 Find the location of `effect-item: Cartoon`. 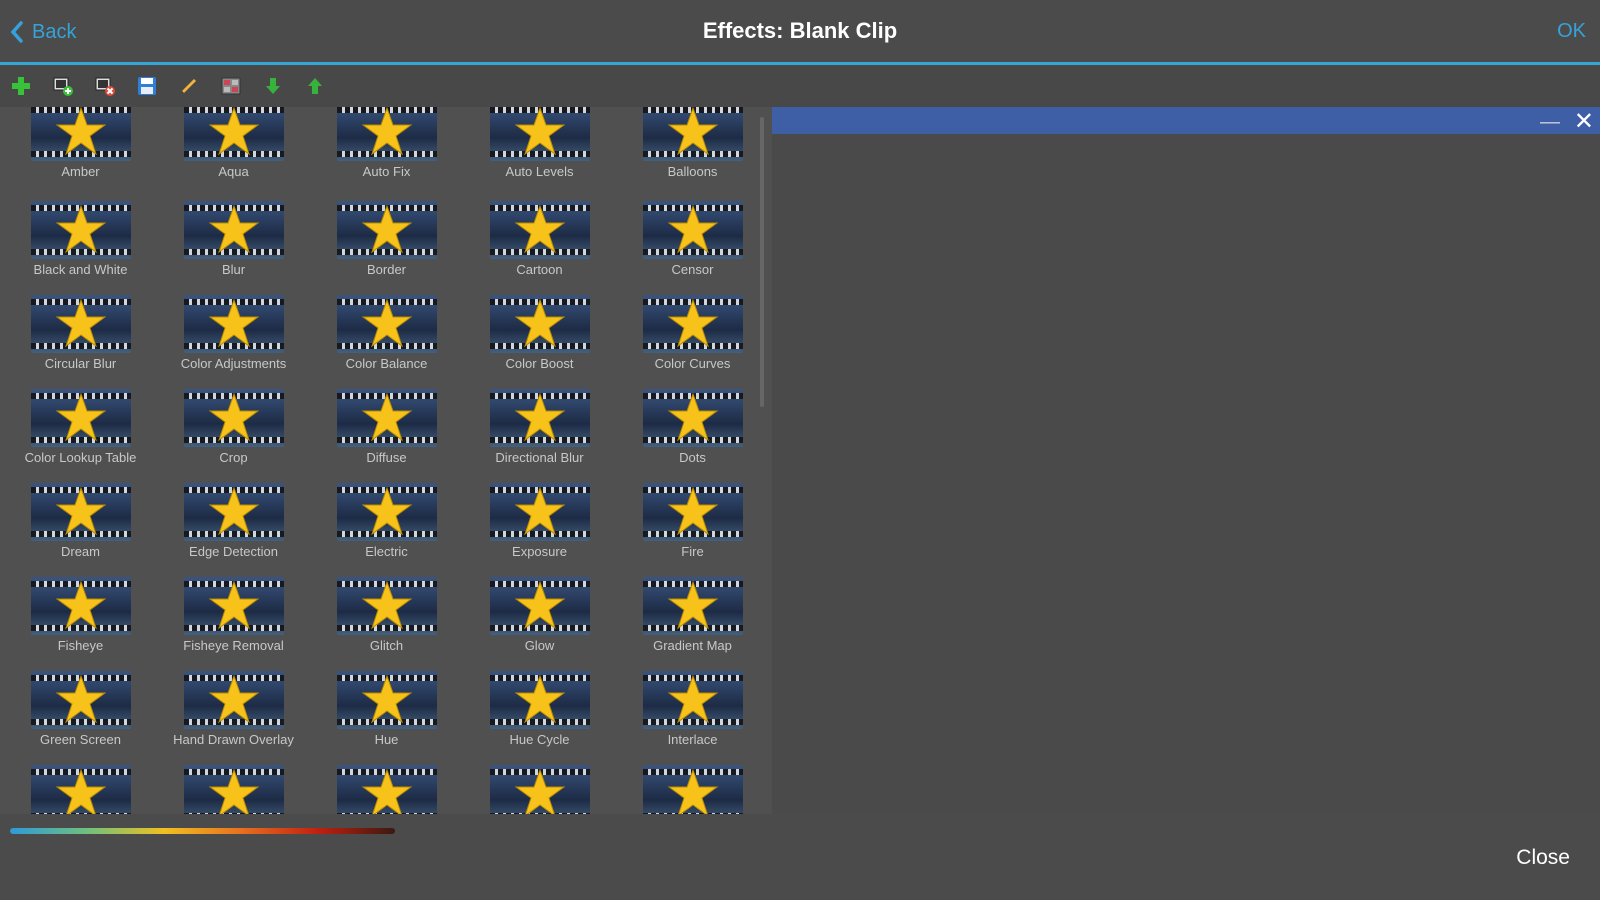

effect-item: Cartoon is located at coordinates (539, 248).